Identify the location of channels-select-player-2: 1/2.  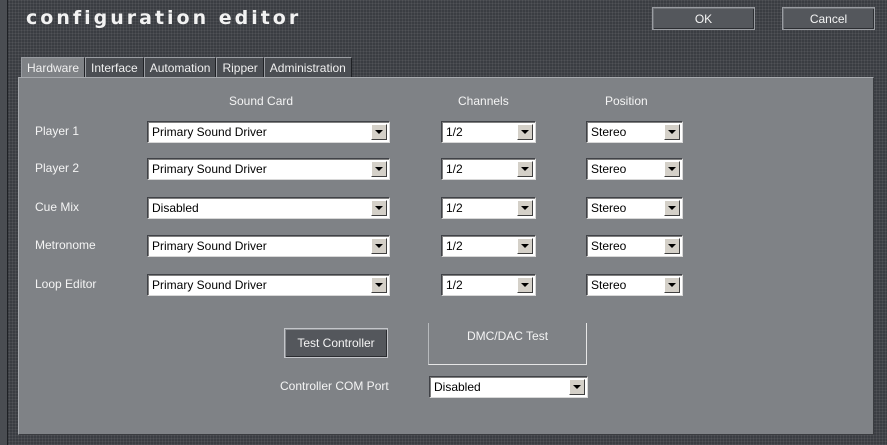
(488, 169).